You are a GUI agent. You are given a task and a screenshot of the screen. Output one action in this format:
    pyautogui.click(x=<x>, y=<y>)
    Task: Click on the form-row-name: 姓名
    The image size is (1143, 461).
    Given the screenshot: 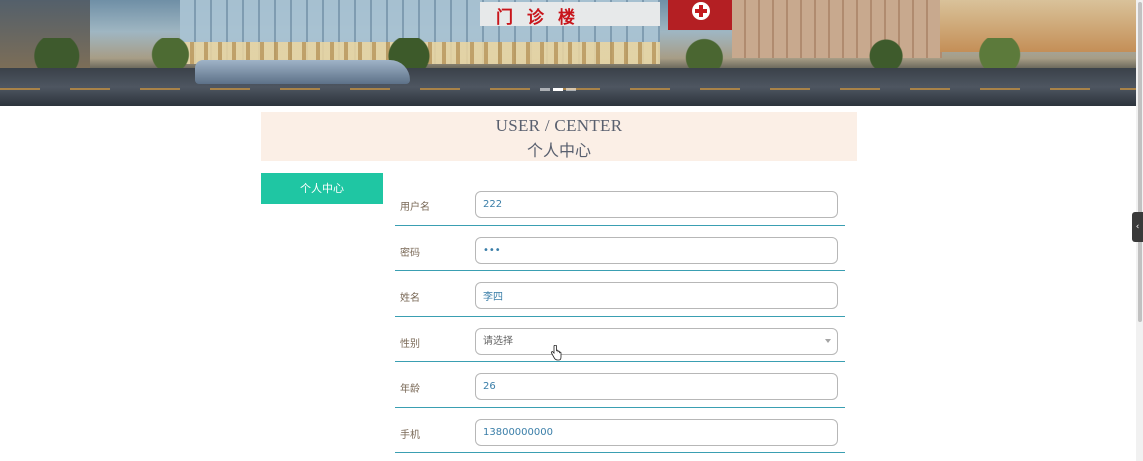 What is the action you would take?
    pyautogui.click(x=620, y=294)
    